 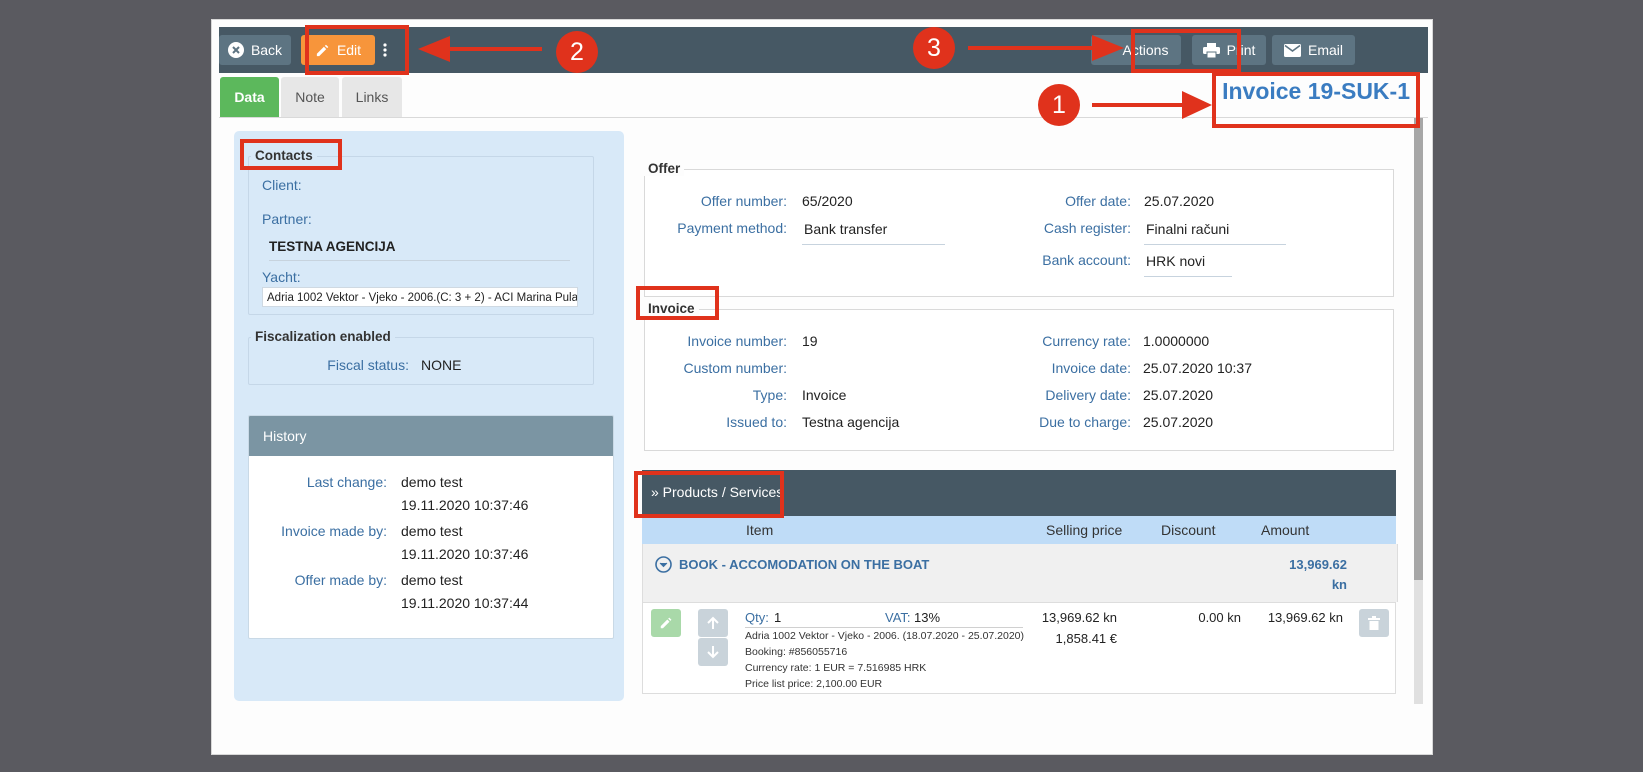 I want to click on last-change-time: 19.11.2020 10:37:46, so click(x=465, y=505).